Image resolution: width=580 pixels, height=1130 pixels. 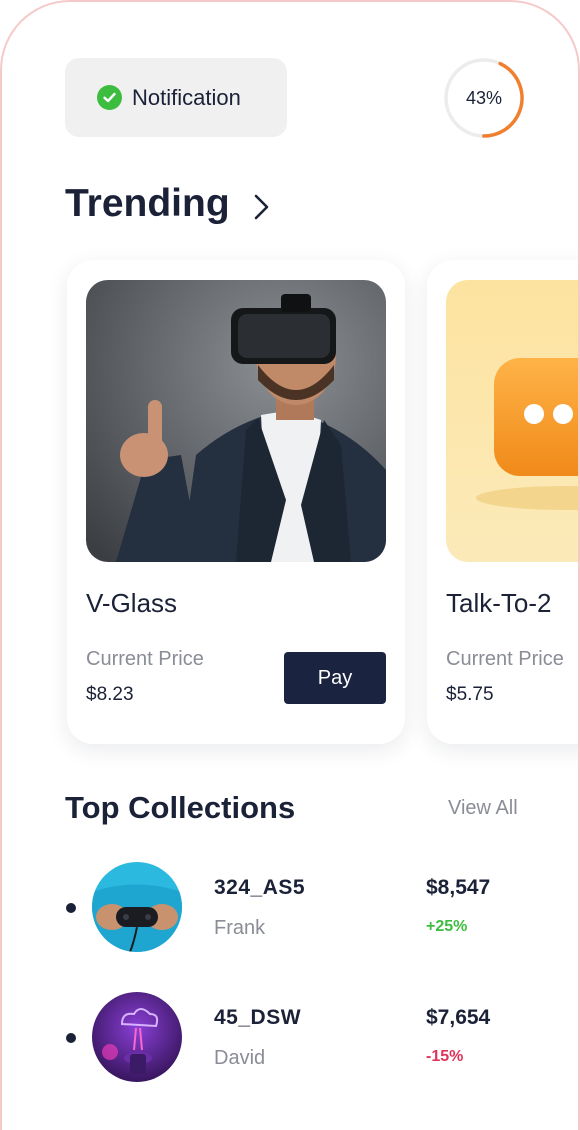 What do you see at coordinates (110, 694) in the screenshot?
I see `price-value: $8.23` at bounding box center [110, 694].